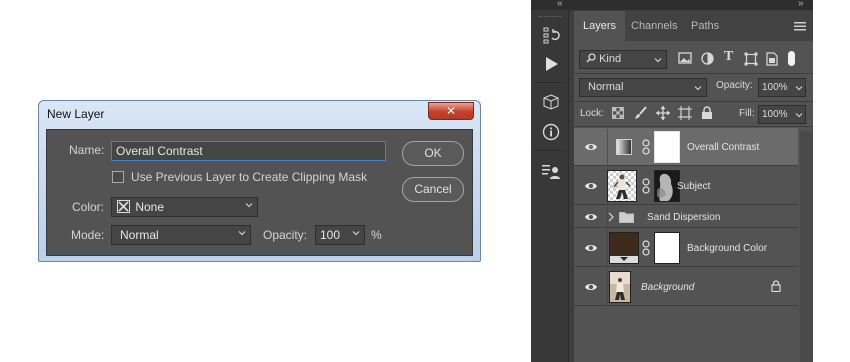  Describe the element at coordinates (451, 111) in the screenshot. I see `close-button: ✕` at that location.